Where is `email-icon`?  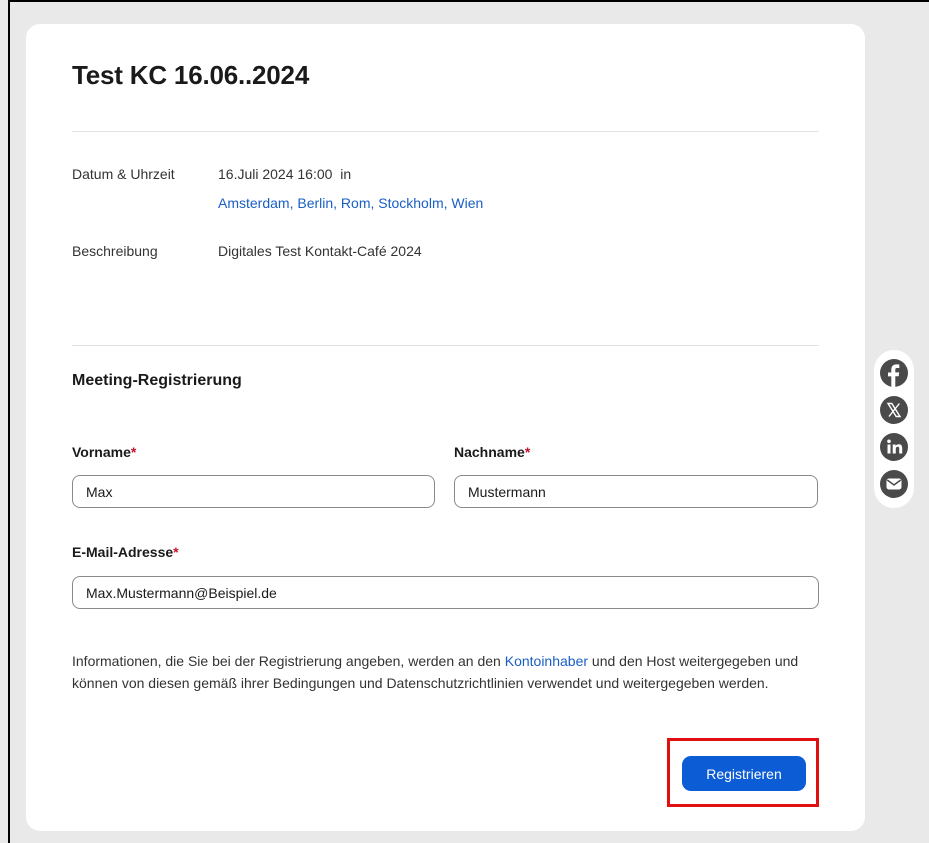
email-icon is located at coordinates (894, 484).